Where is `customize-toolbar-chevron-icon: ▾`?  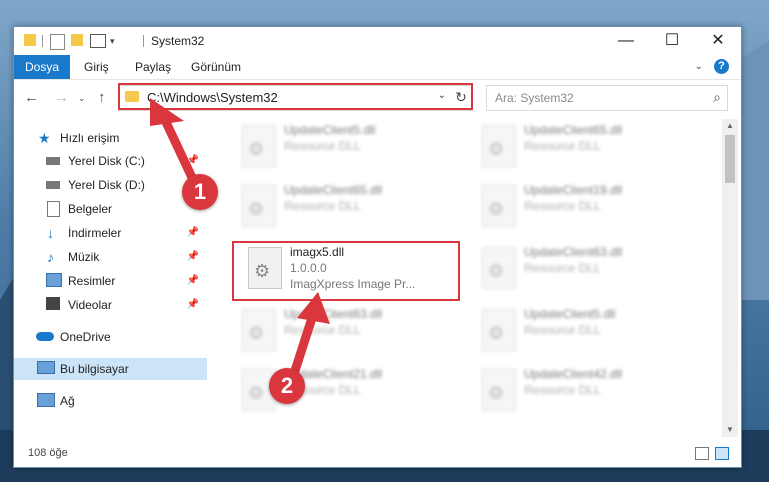
customize-toolbar-chevron-icon: ▾ is located at coordinates (112, 41).